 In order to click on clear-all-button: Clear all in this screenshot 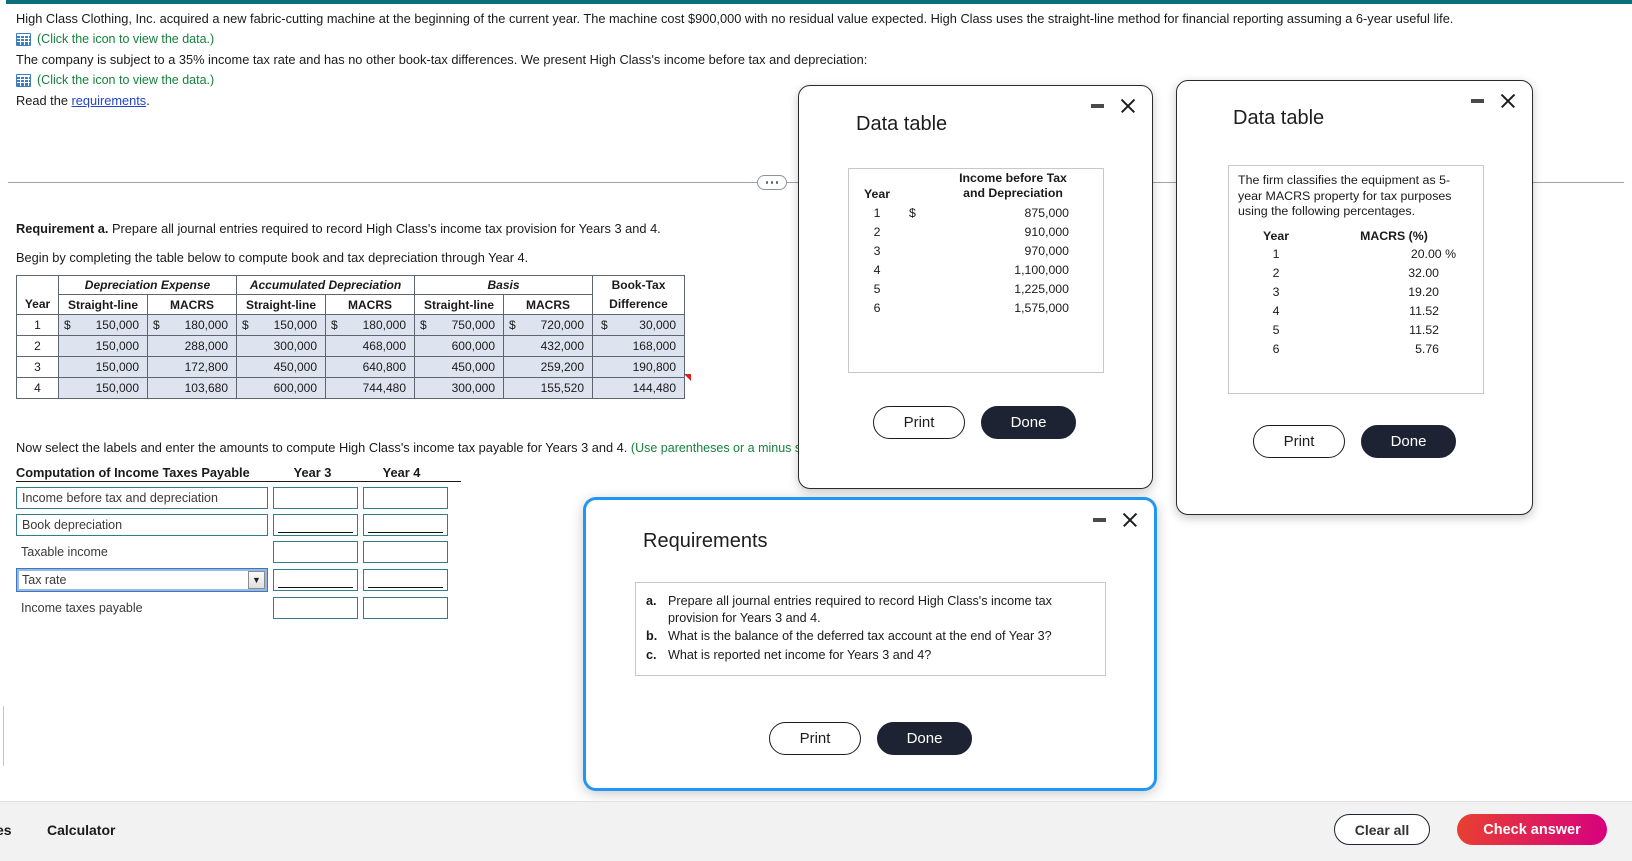, I will do `click(1382, 829)`.